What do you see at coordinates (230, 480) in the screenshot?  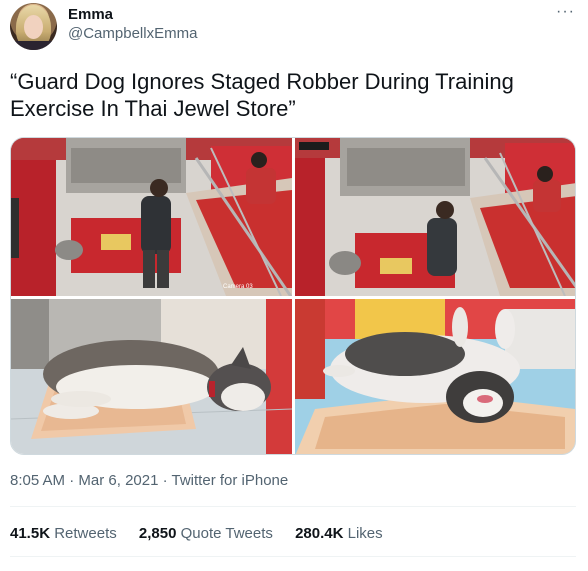 I see `tweet-source: Twitter for iPhone` at bounding box center [230, 480].